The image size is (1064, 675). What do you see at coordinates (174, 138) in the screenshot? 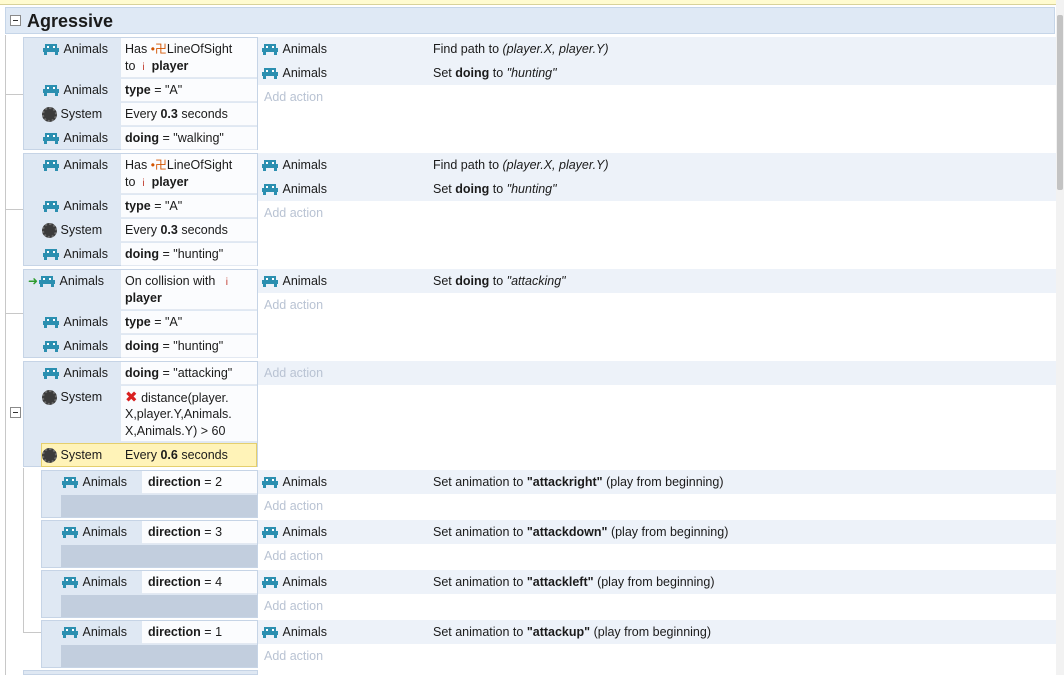
I see `condition-text: doing = "walking"` at bounding box center [174, 138].